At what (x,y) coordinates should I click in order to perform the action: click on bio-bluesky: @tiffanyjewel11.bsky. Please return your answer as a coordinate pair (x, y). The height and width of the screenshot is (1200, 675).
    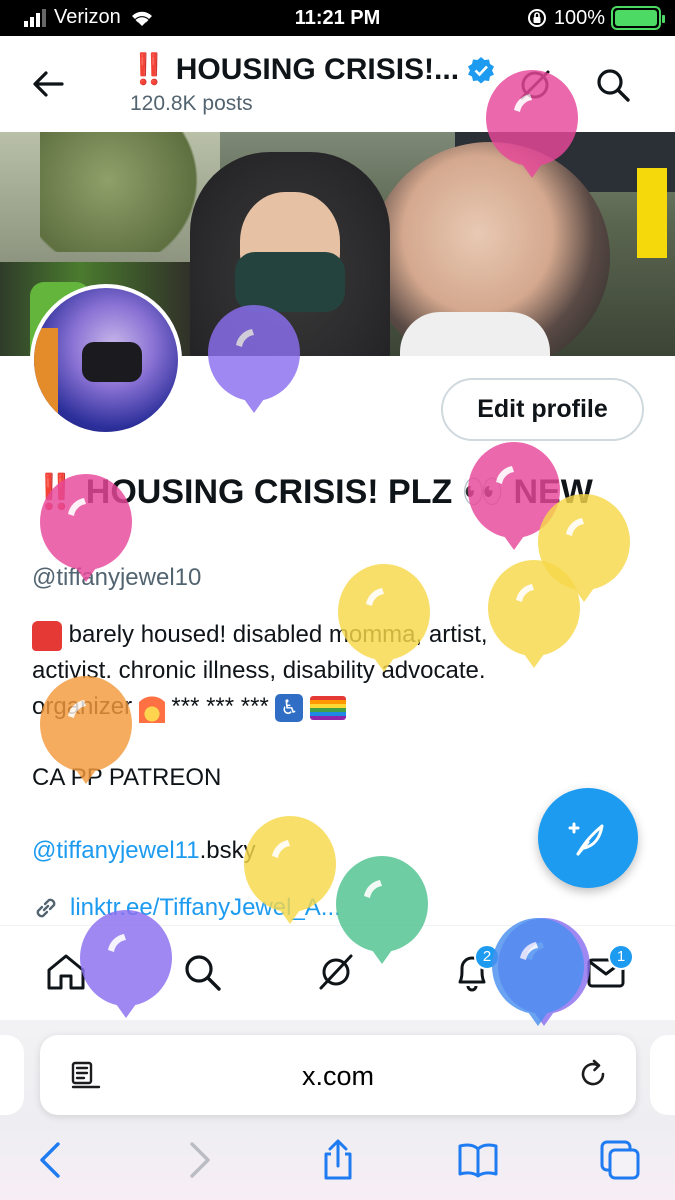
    Looking at the image, I should click on (144, 851).